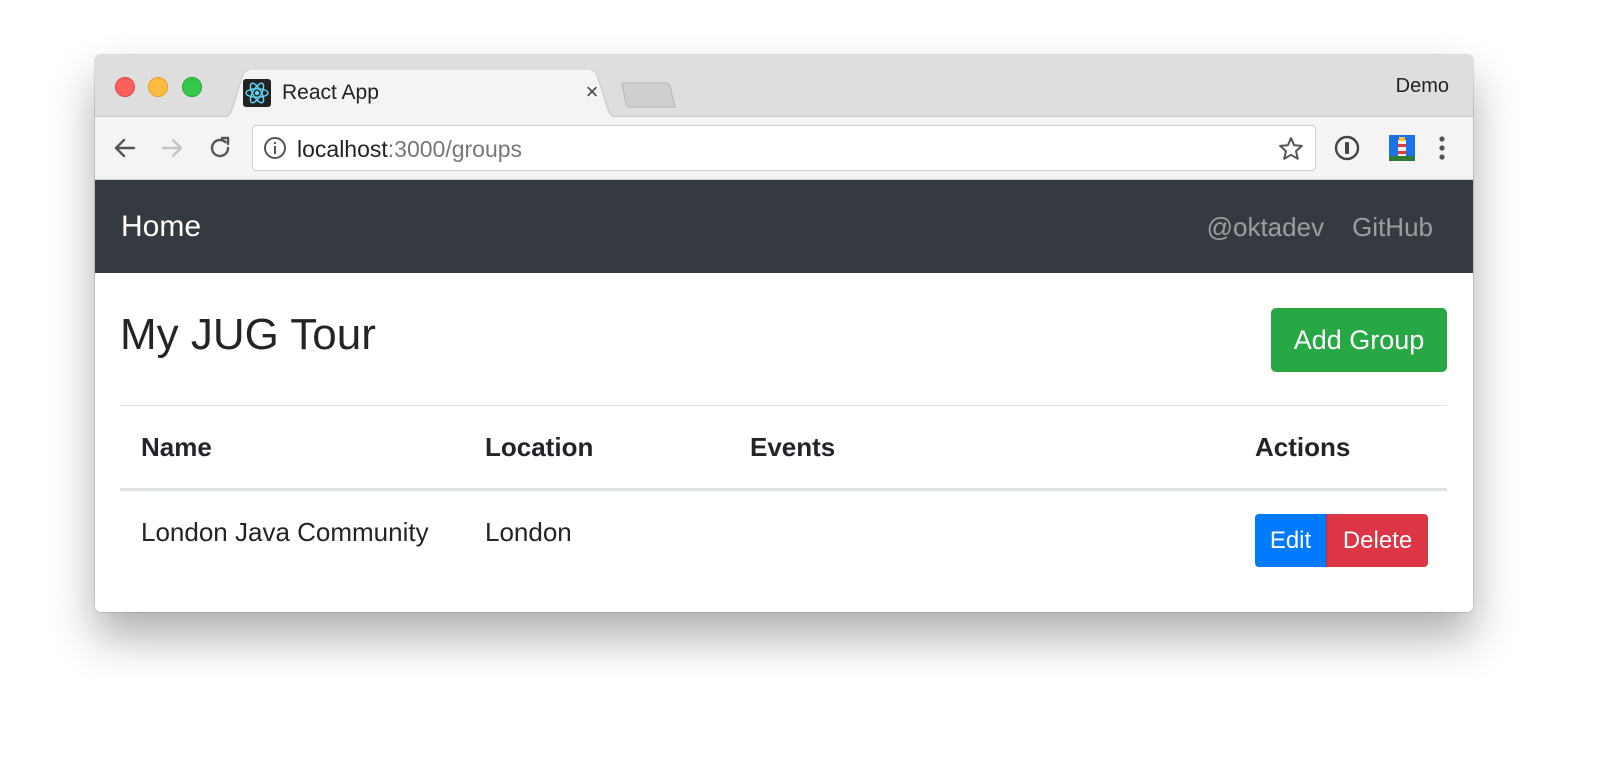 This screenshot has width=1600, height=763. What do you see at coordinates (342, 149) in the screenshot?
I see `url-host: localhost` at bounding box center [342, 149].